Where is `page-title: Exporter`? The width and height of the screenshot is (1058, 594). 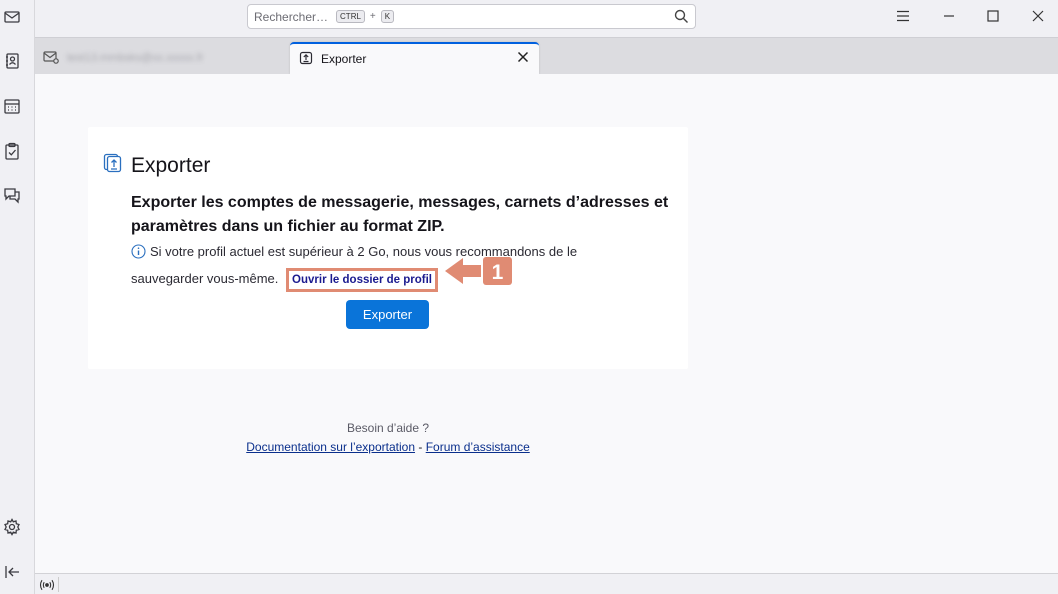
page-title: Exporter is located at coordinates (171, 165).